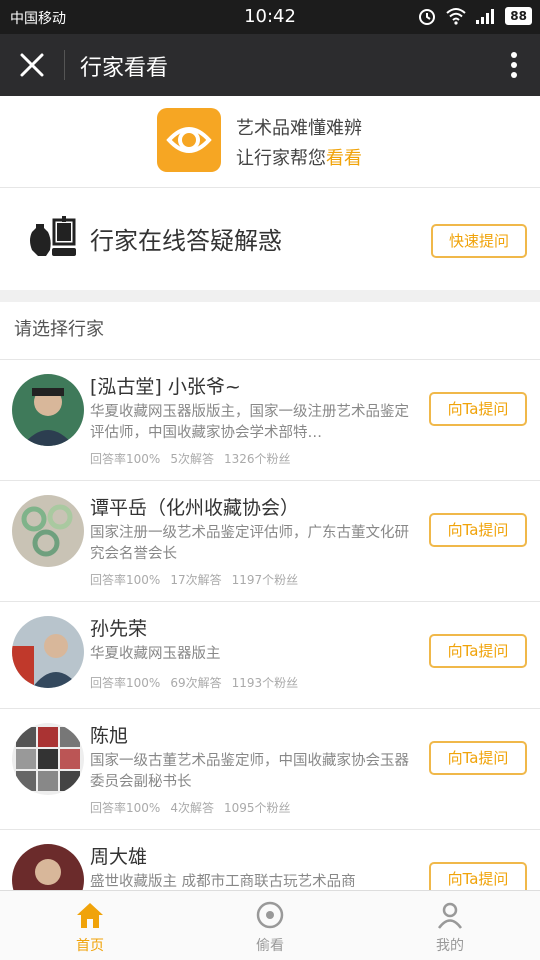 The image size is (540, 960). What do you see at coordinates (223, 882) in the screenshot?
I see `expert-description: 盛世收藏版主 成都市工商联古玩艺术品商` at bounding box center [223, 882].